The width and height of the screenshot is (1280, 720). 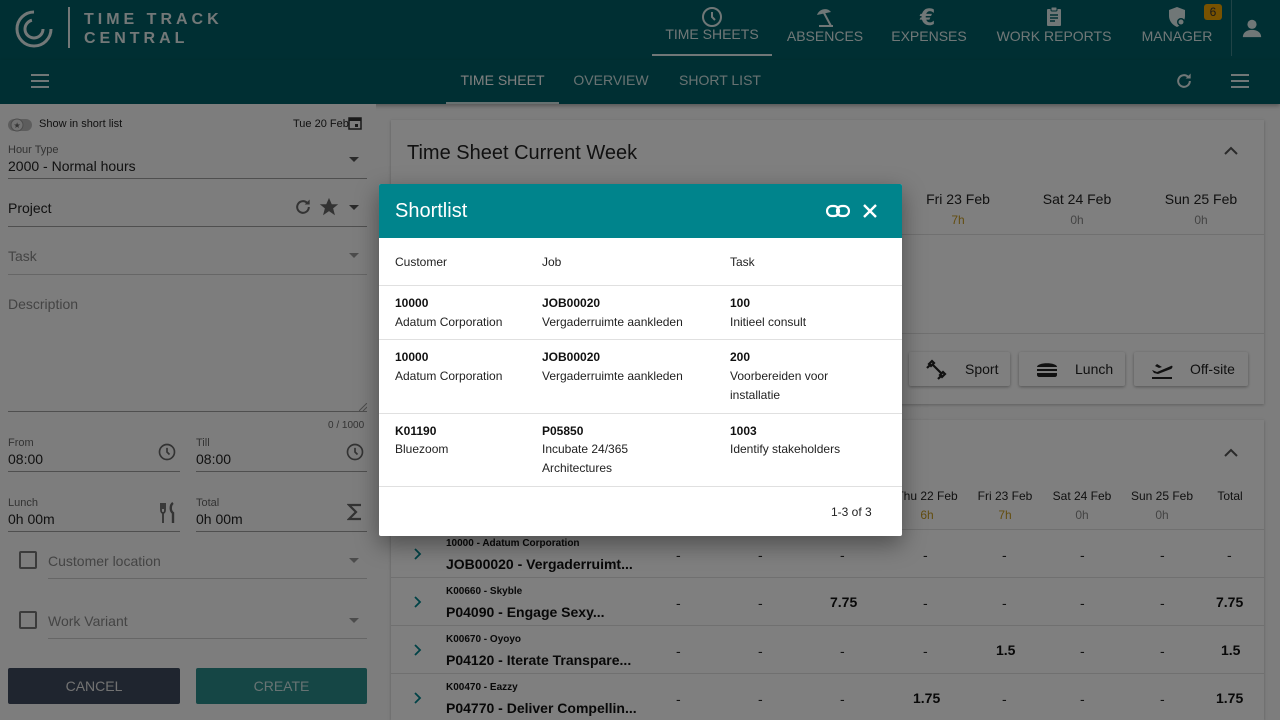 What do you see at coordinates (740, 303) in the screenshot?
I see `task-code: 100` at bounding box center [740, 303].